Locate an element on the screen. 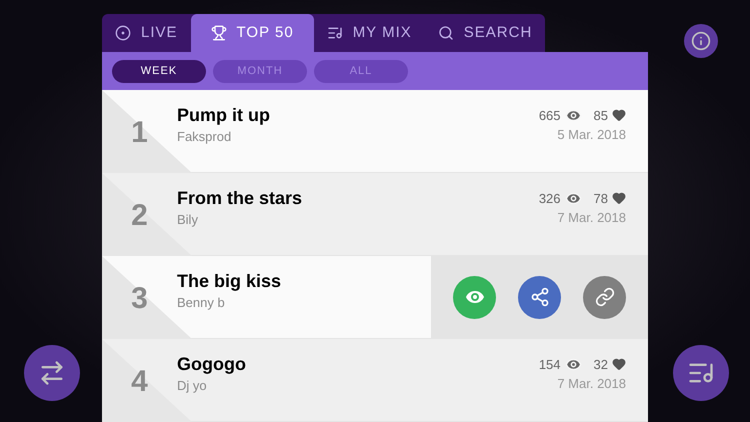 This screenshot has height=422, width=750. view-count: 665 is located at coordinates (549, 115).